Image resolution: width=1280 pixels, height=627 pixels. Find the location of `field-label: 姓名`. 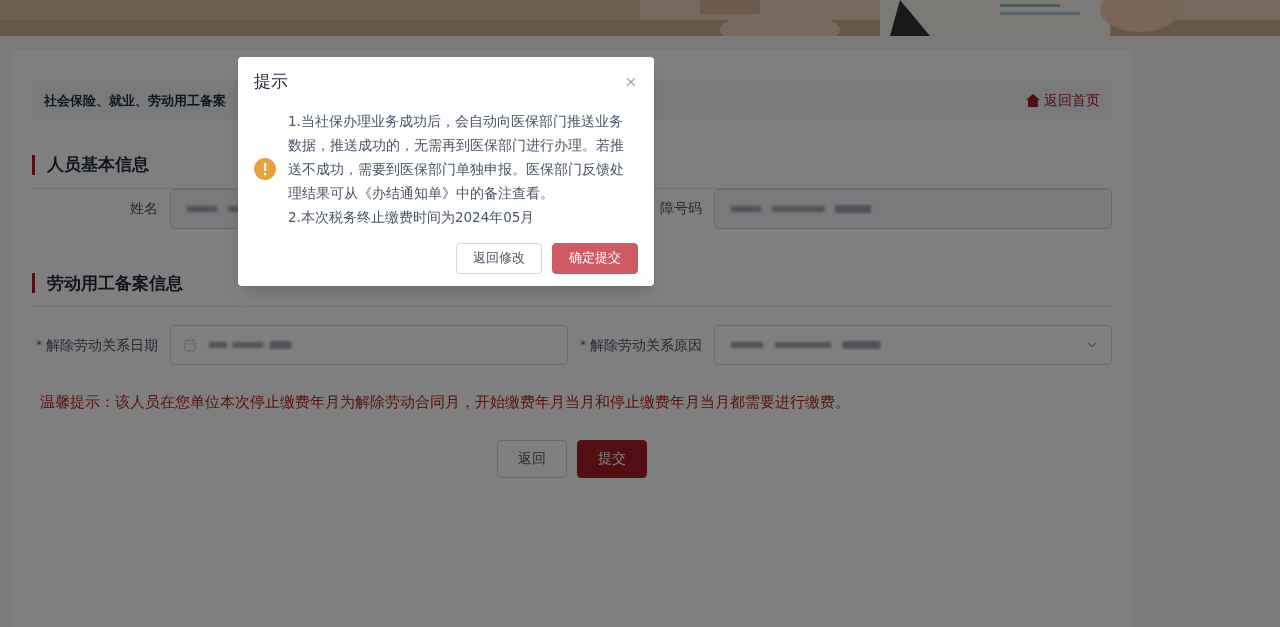

field-label: 姓名 is located at coordinates (144, 208).